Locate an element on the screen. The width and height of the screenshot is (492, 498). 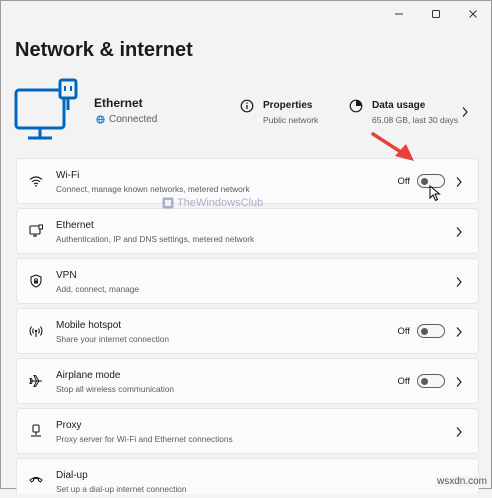
window-caption-buttons is located at coordinates (435, 14).